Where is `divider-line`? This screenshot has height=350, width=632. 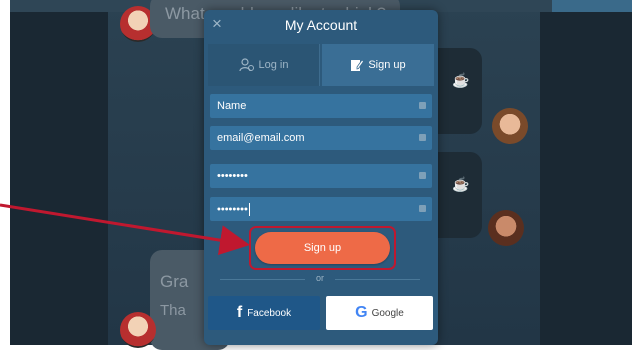
divider-line is located at coordinates (377, 279).